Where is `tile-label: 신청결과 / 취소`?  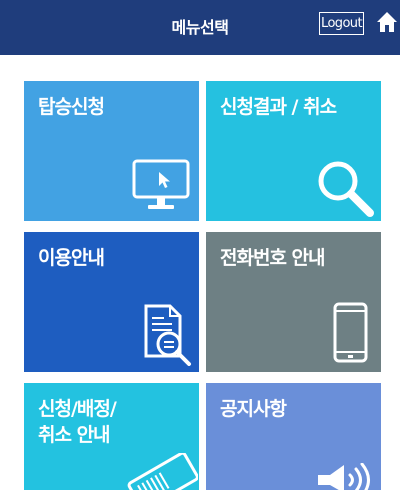 tile-label: 신청결과 / 취소 is located at coordinates (278, 107).